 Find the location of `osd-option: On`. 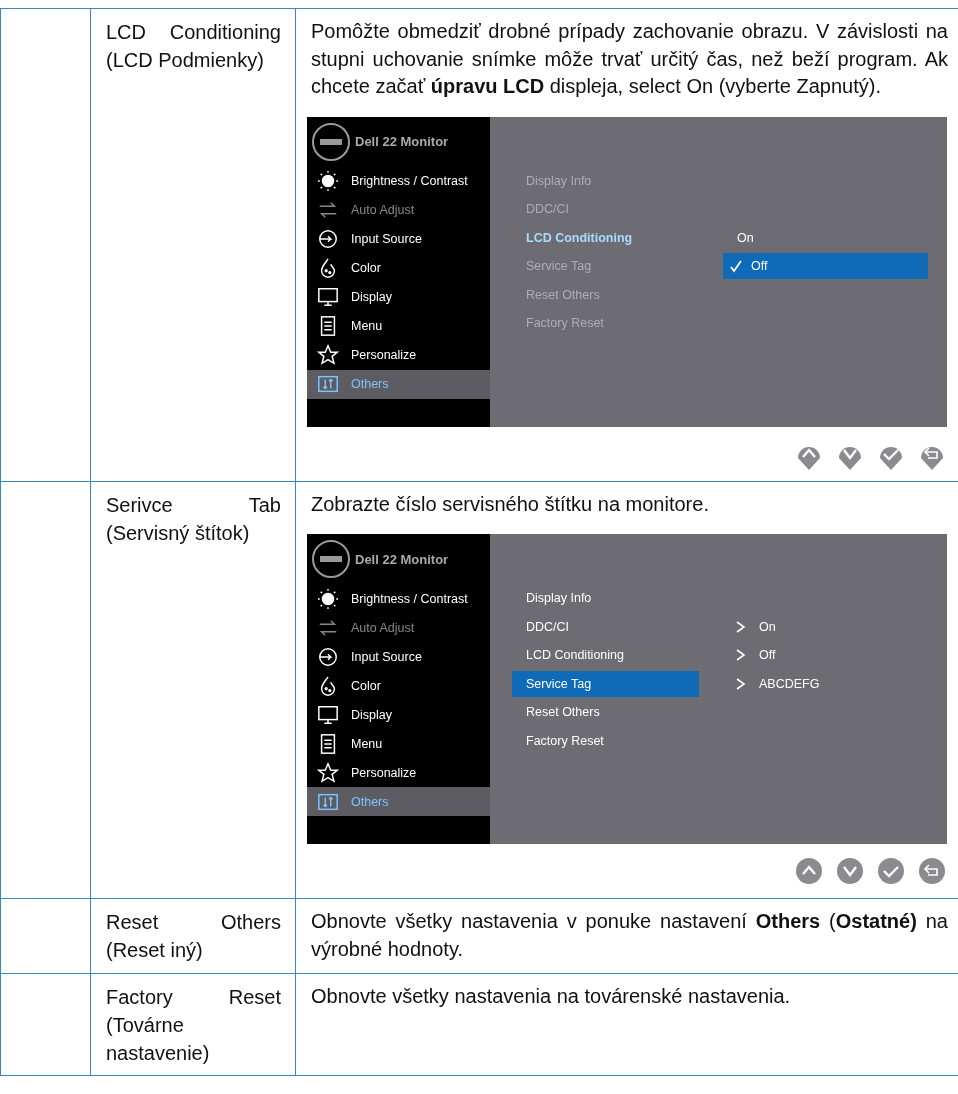

osd-option: On is located at coordinates (825, 237).